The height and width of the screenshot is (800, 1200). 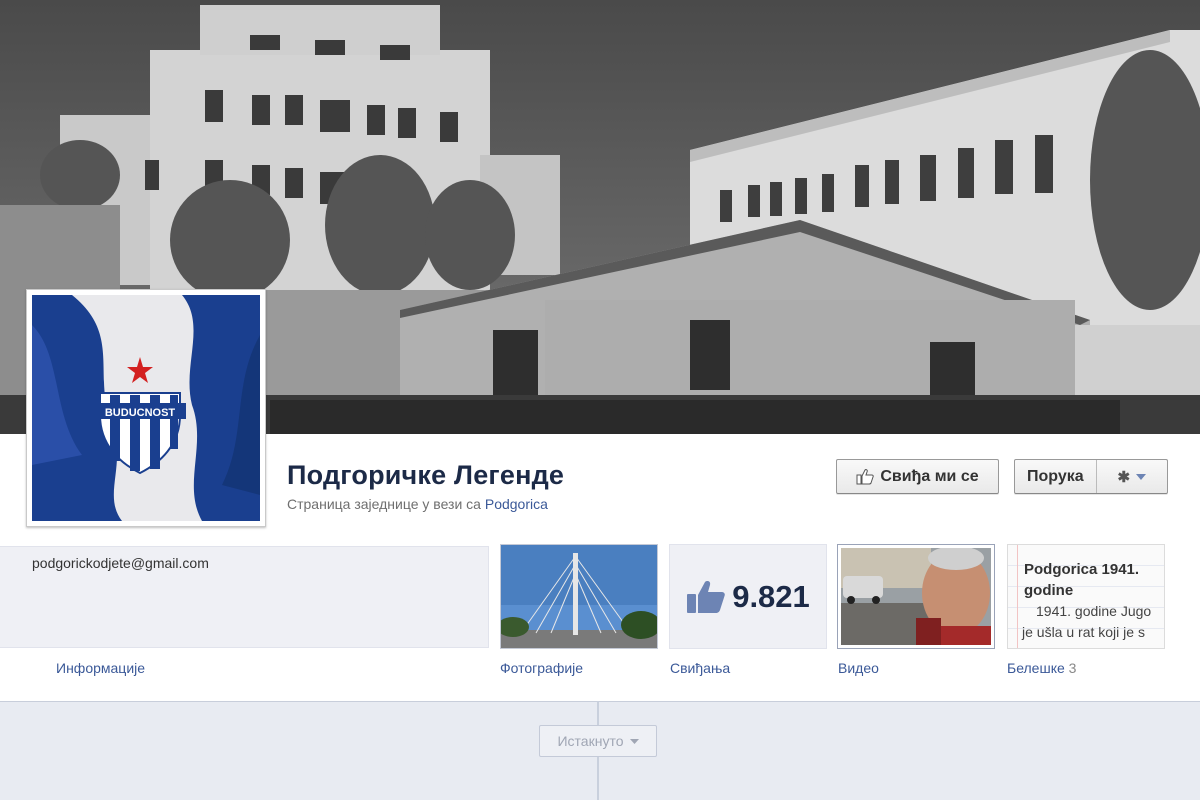 I want to click on likes-link: Свиђања, so click(x=700, y=668).